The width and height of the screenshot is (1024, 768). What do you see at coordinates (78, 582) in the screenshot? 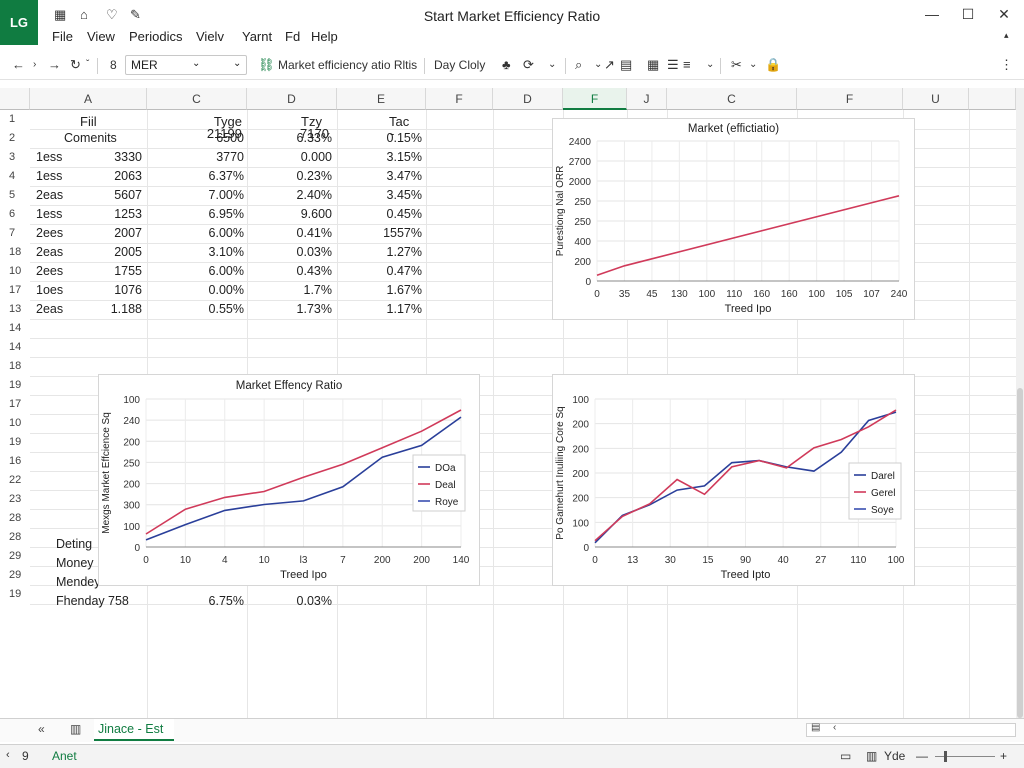
I see `table-cell: Mendey` at bounding box center [78, 582].